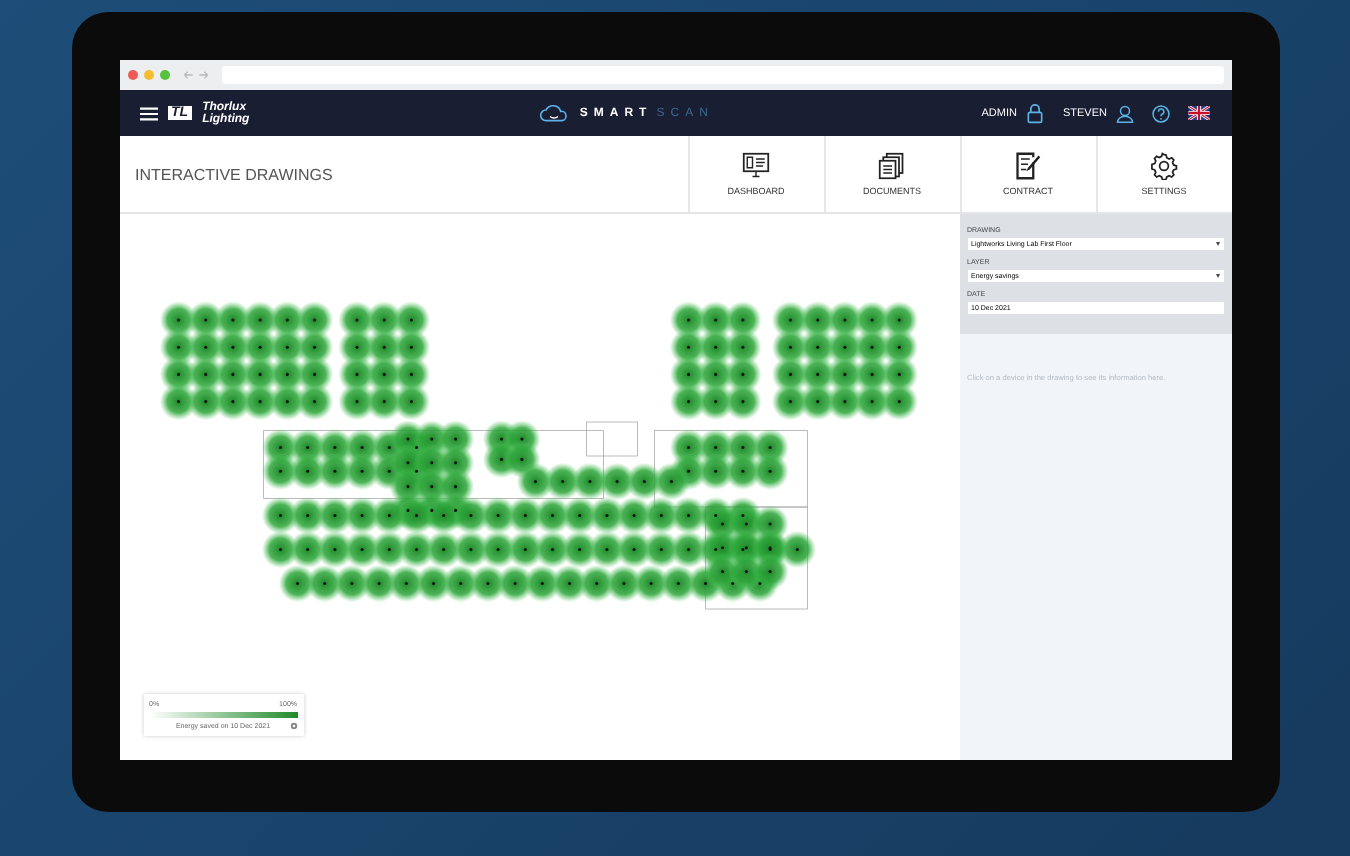 The width and height of the screenshot is (1350, 856). Describe the element at coordinates (233, 174) in the screenshot. I see `page-title: INTERACTIVE DRAWINGS` at that location.